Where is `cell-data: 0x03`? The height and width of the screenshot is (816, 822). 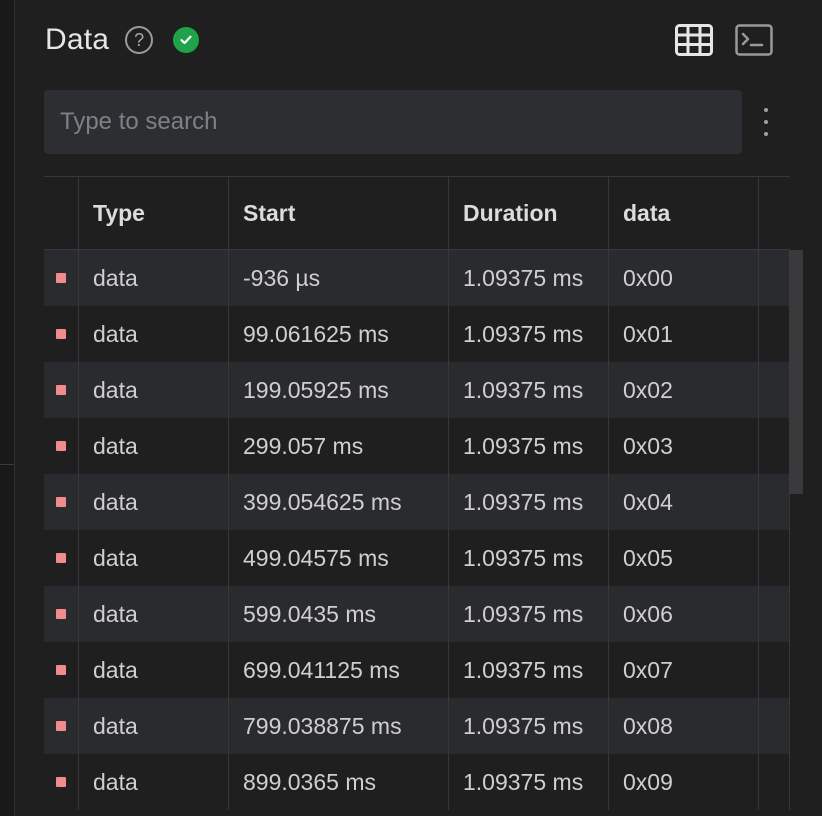
cell-data: 0x03 is located at coordinates (684, 446).